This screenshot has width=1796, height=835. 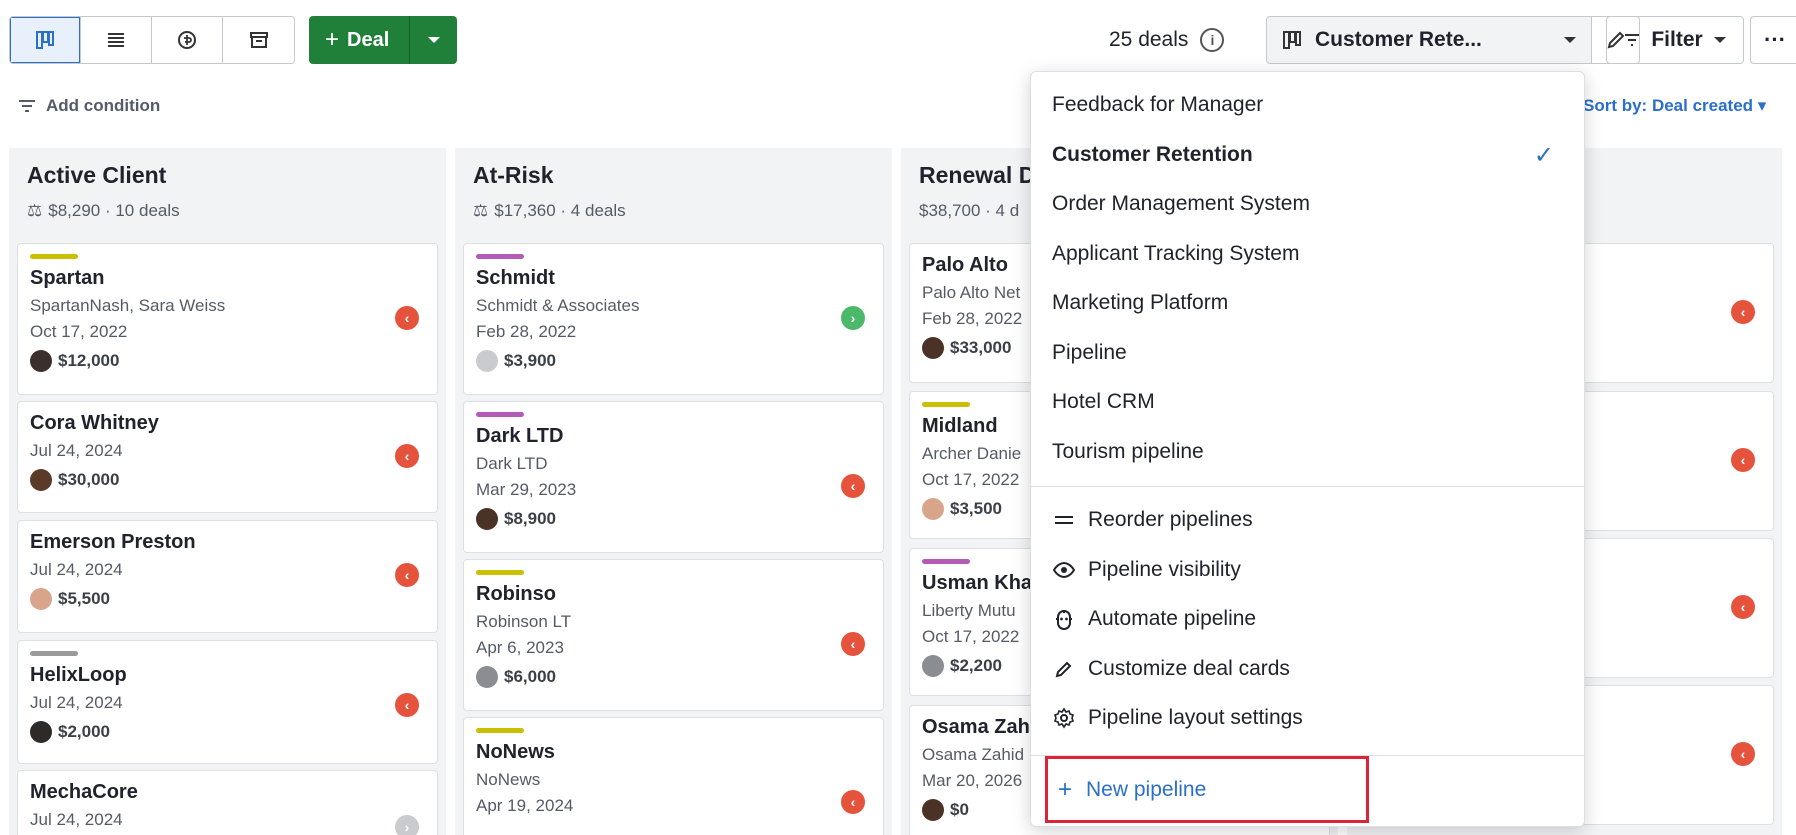 I want to click on sort-by-dropdown: Sort by: Deal created ▾, so click(x=1674, y=106).